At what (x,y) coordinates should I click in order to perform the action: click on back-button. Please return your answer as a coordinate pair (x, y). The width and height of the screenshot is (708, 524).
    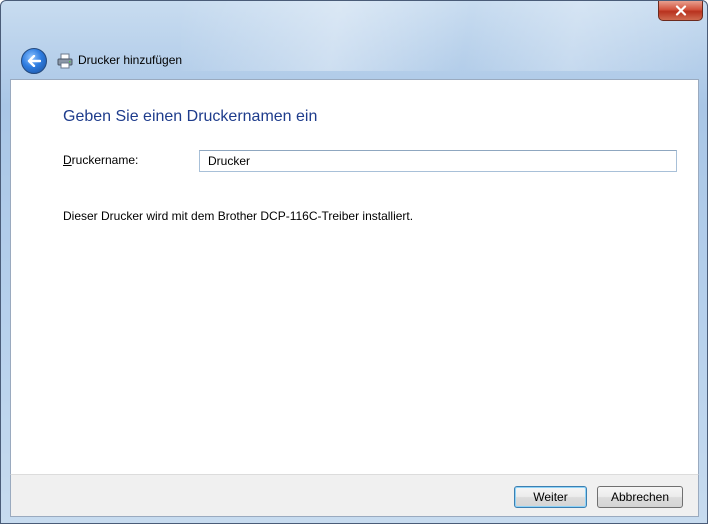
    Looking at the image, I should click on (34, 61).